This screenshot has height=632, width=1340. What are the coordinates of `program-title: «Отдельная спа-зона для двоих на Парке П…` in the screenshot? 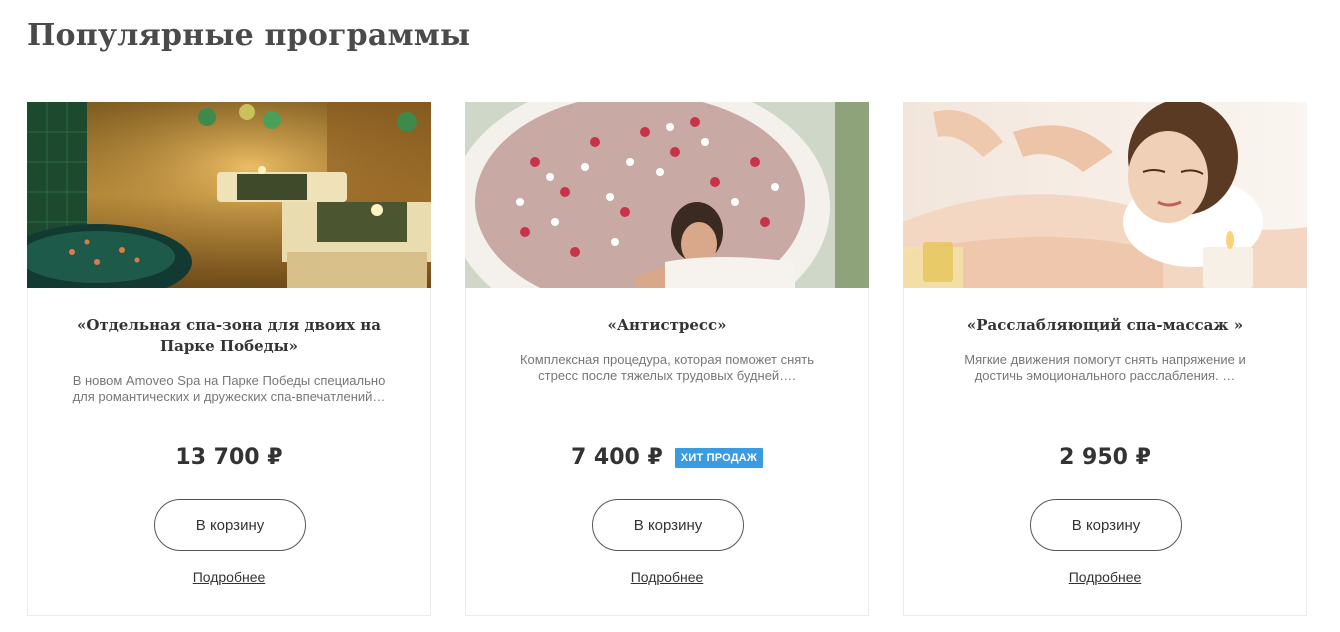 It's located at (229, 336).